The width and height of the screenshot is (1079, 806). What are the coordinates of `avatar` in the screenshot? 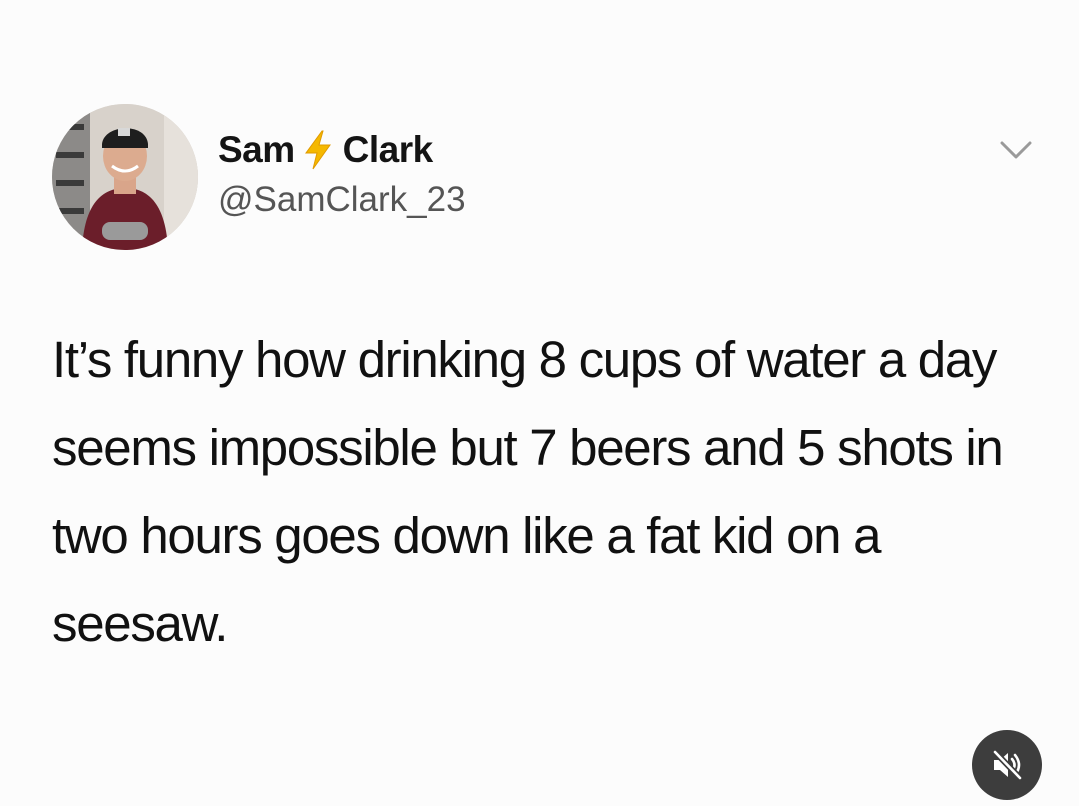 It's located at (125, 177).